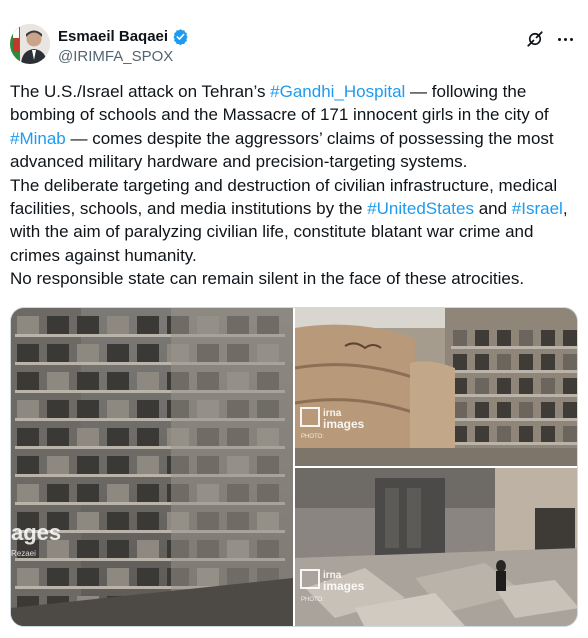  What do you see at coordinates (565, 39) in the screenshot?
I see `more-options-icon` at bounding box center [565, 39].